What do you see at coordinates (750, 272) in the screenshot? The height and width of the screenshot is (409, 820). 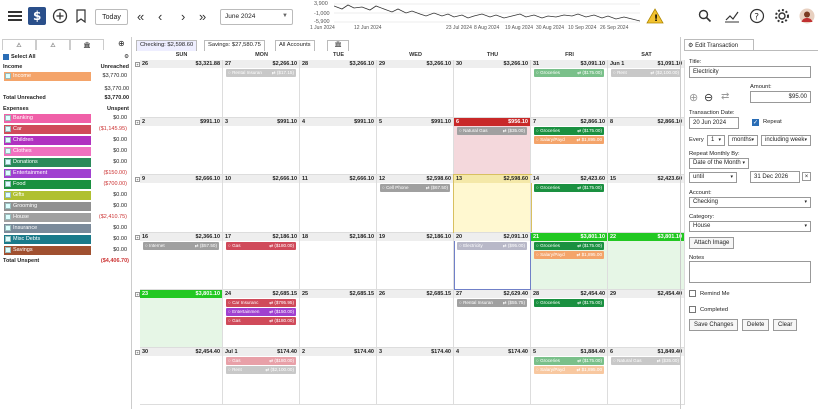 I see `notes-textarea` at bounding box center [750, 272].